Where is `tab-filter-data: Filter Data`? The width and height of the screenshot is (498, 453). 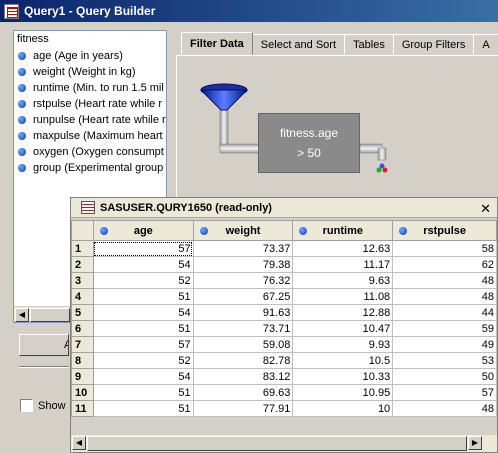
tab-filter-data: Filter Data is located at coordinates (217, 43).